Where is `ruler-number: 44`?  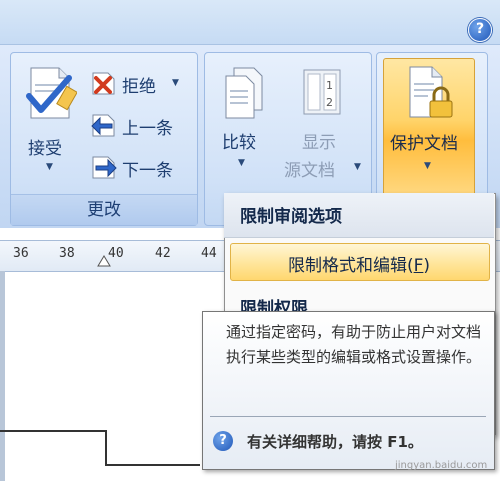 ruler-number: 44 is located at coordinates (209, 253).